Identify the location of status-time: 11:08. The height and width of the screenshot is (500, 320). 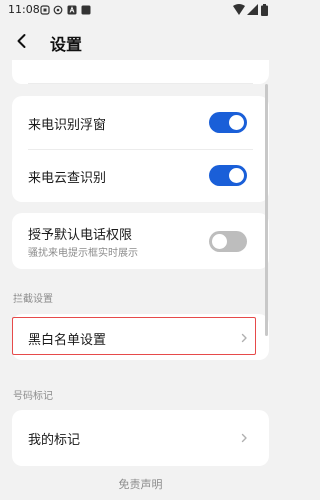
(24, 9).